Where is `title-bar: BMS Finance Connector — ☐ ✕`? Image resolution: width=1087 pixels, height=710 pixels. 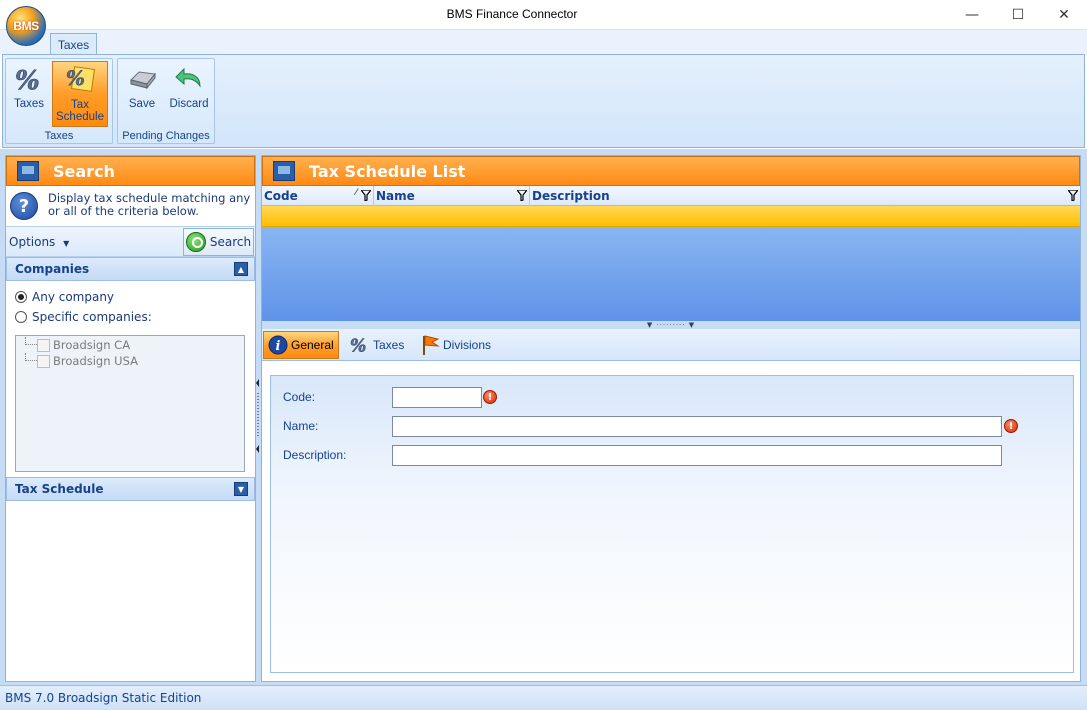
title-bar: BMS Finance Connector — ☐ ✕ is located at coordinates (543, 15).